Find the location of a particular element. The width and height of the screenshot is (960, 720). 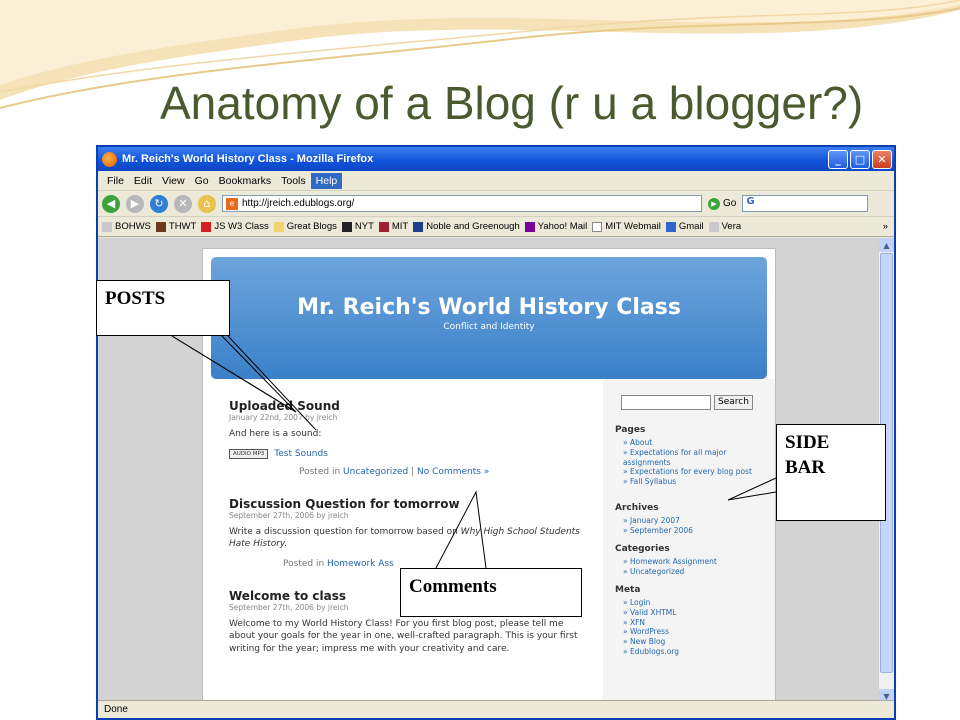

scroll-up-icon: ▲ is located at coordinates (886, 245).